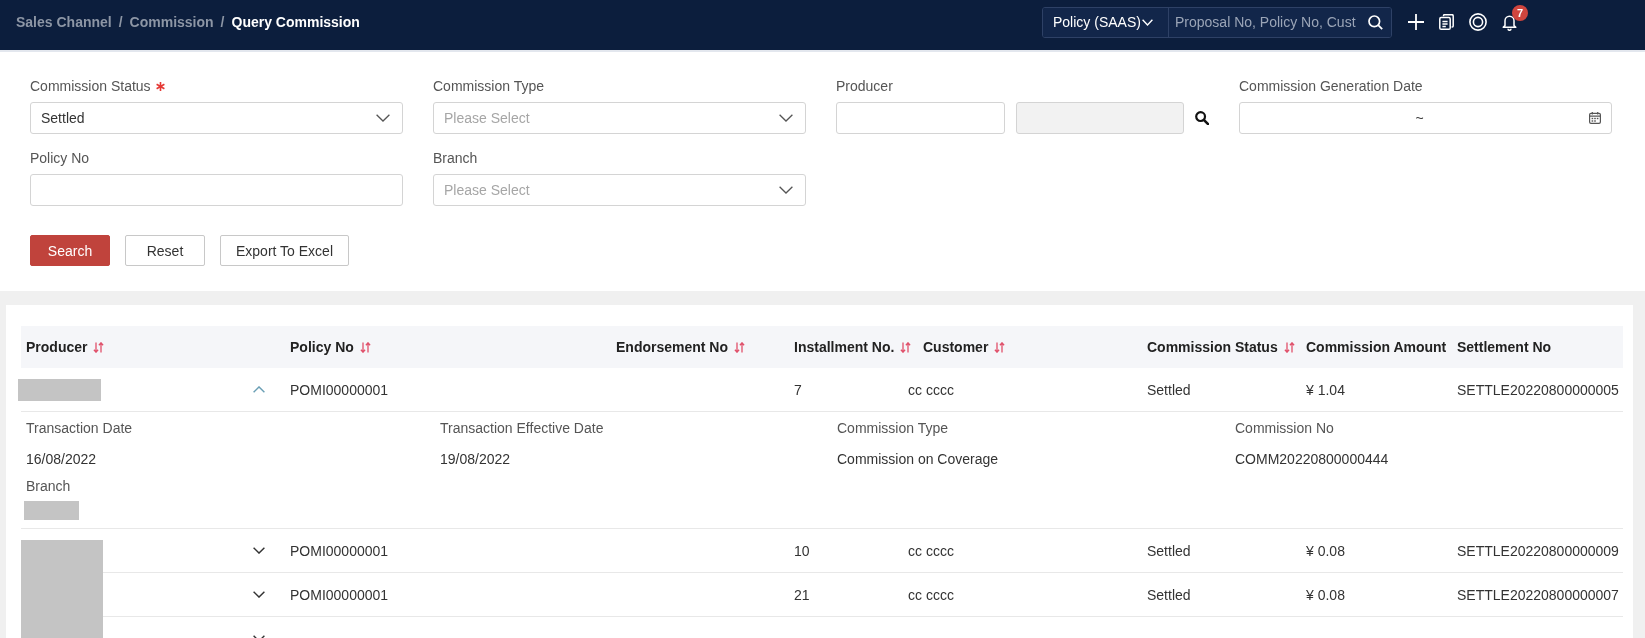  I want to click on code-input, so click(920, 118).